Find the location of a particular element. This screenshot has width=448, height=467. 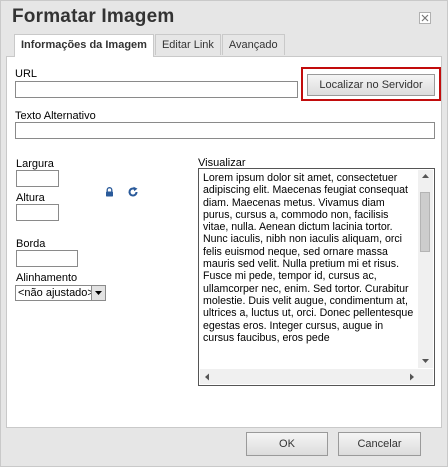

scrollbar-corner is located at coordinates (425, 376).